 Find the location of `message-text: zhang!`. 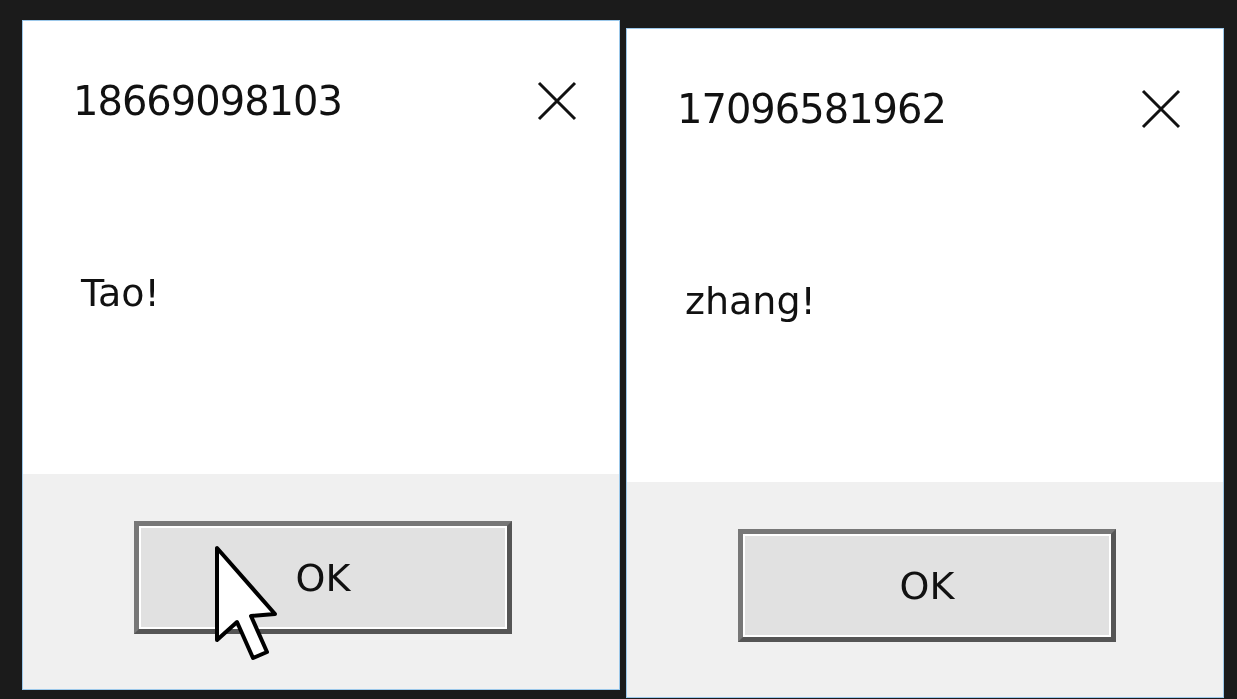

message-text: zhang! is located at coordinates (750, 300).